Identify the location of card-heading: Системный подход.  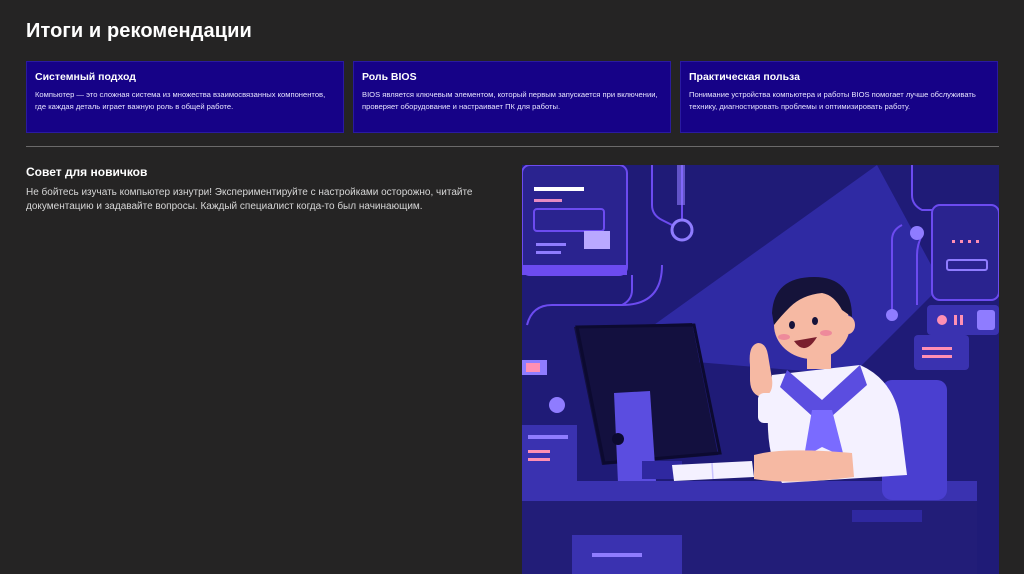
(85, 77).